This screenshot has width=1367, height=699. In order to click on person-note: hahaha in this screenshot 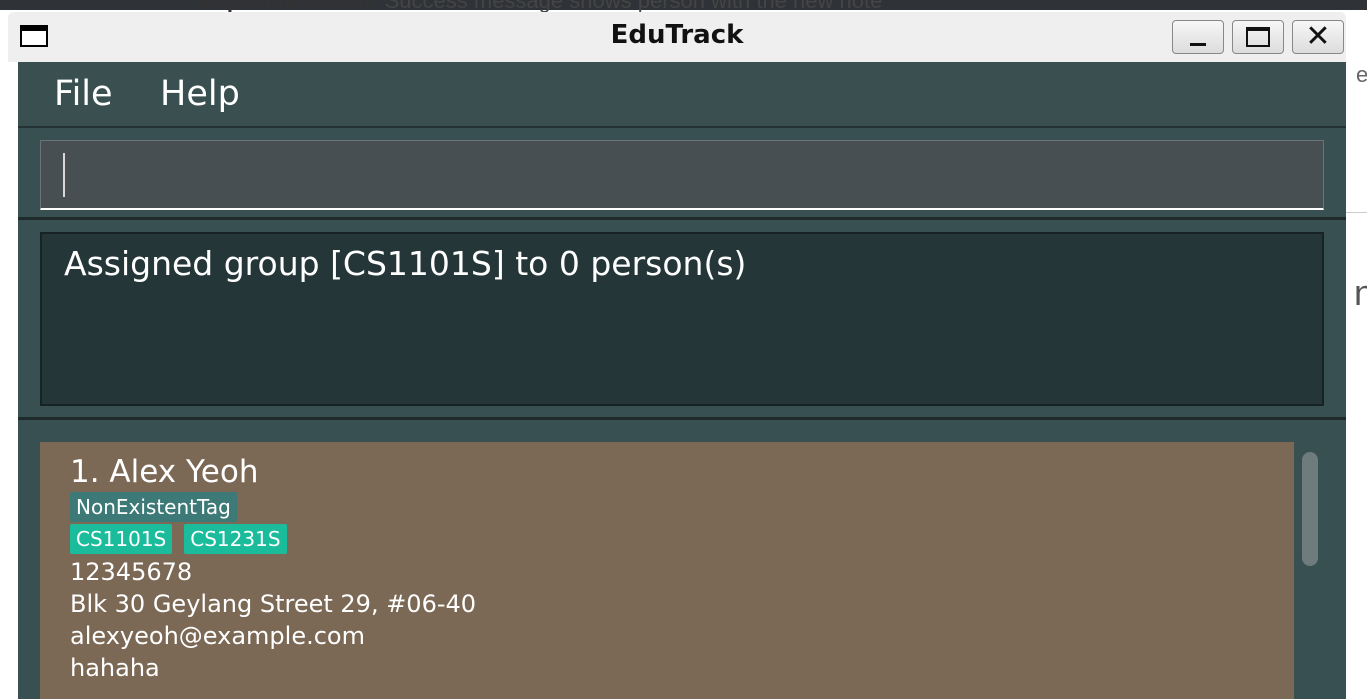, I will do `click(115, 668)`.